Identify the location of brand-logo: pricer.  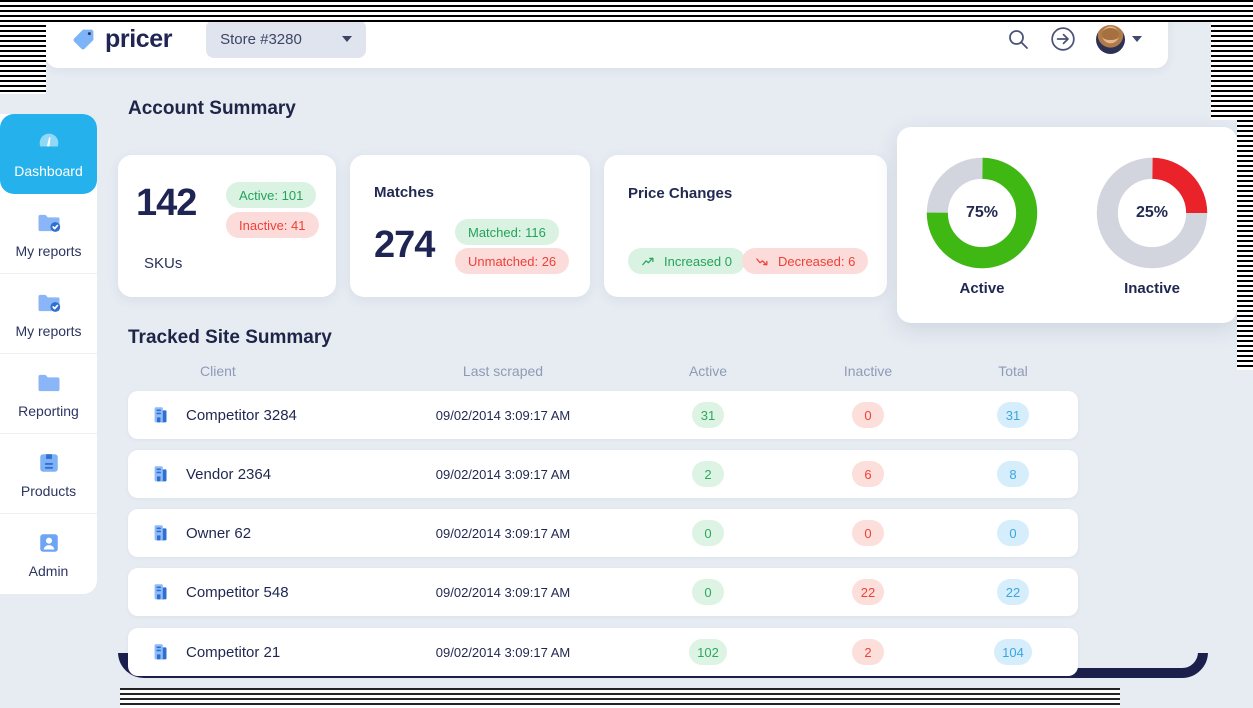
(122, 39).